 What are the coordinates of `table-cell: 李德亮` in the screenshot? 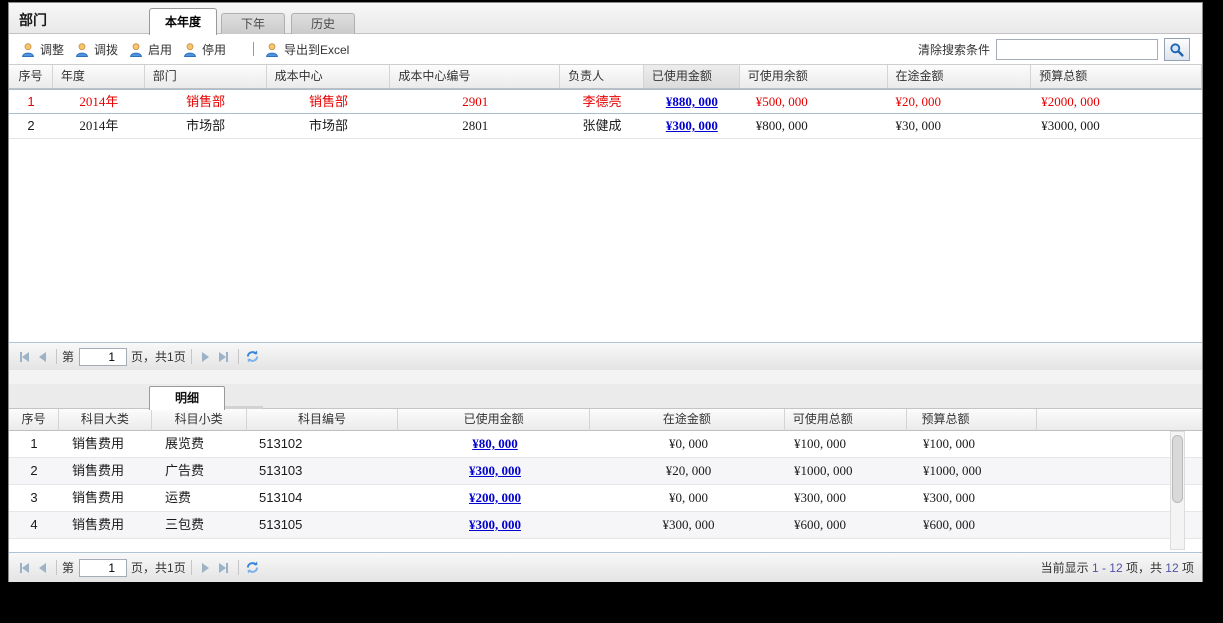 It's located at (602, 101).